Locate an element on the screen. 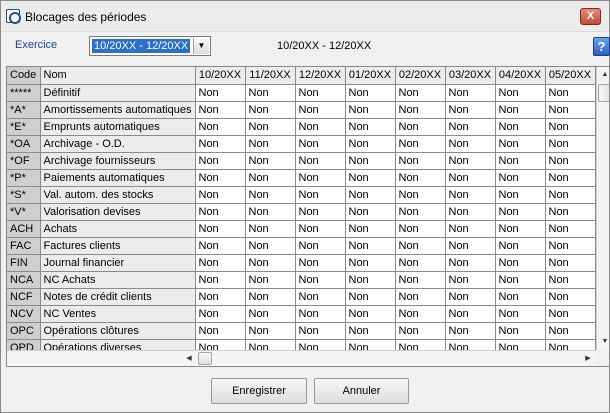 This screenshot has height=413, width=610. row-code: *E* is located at coordinates (24, 127).